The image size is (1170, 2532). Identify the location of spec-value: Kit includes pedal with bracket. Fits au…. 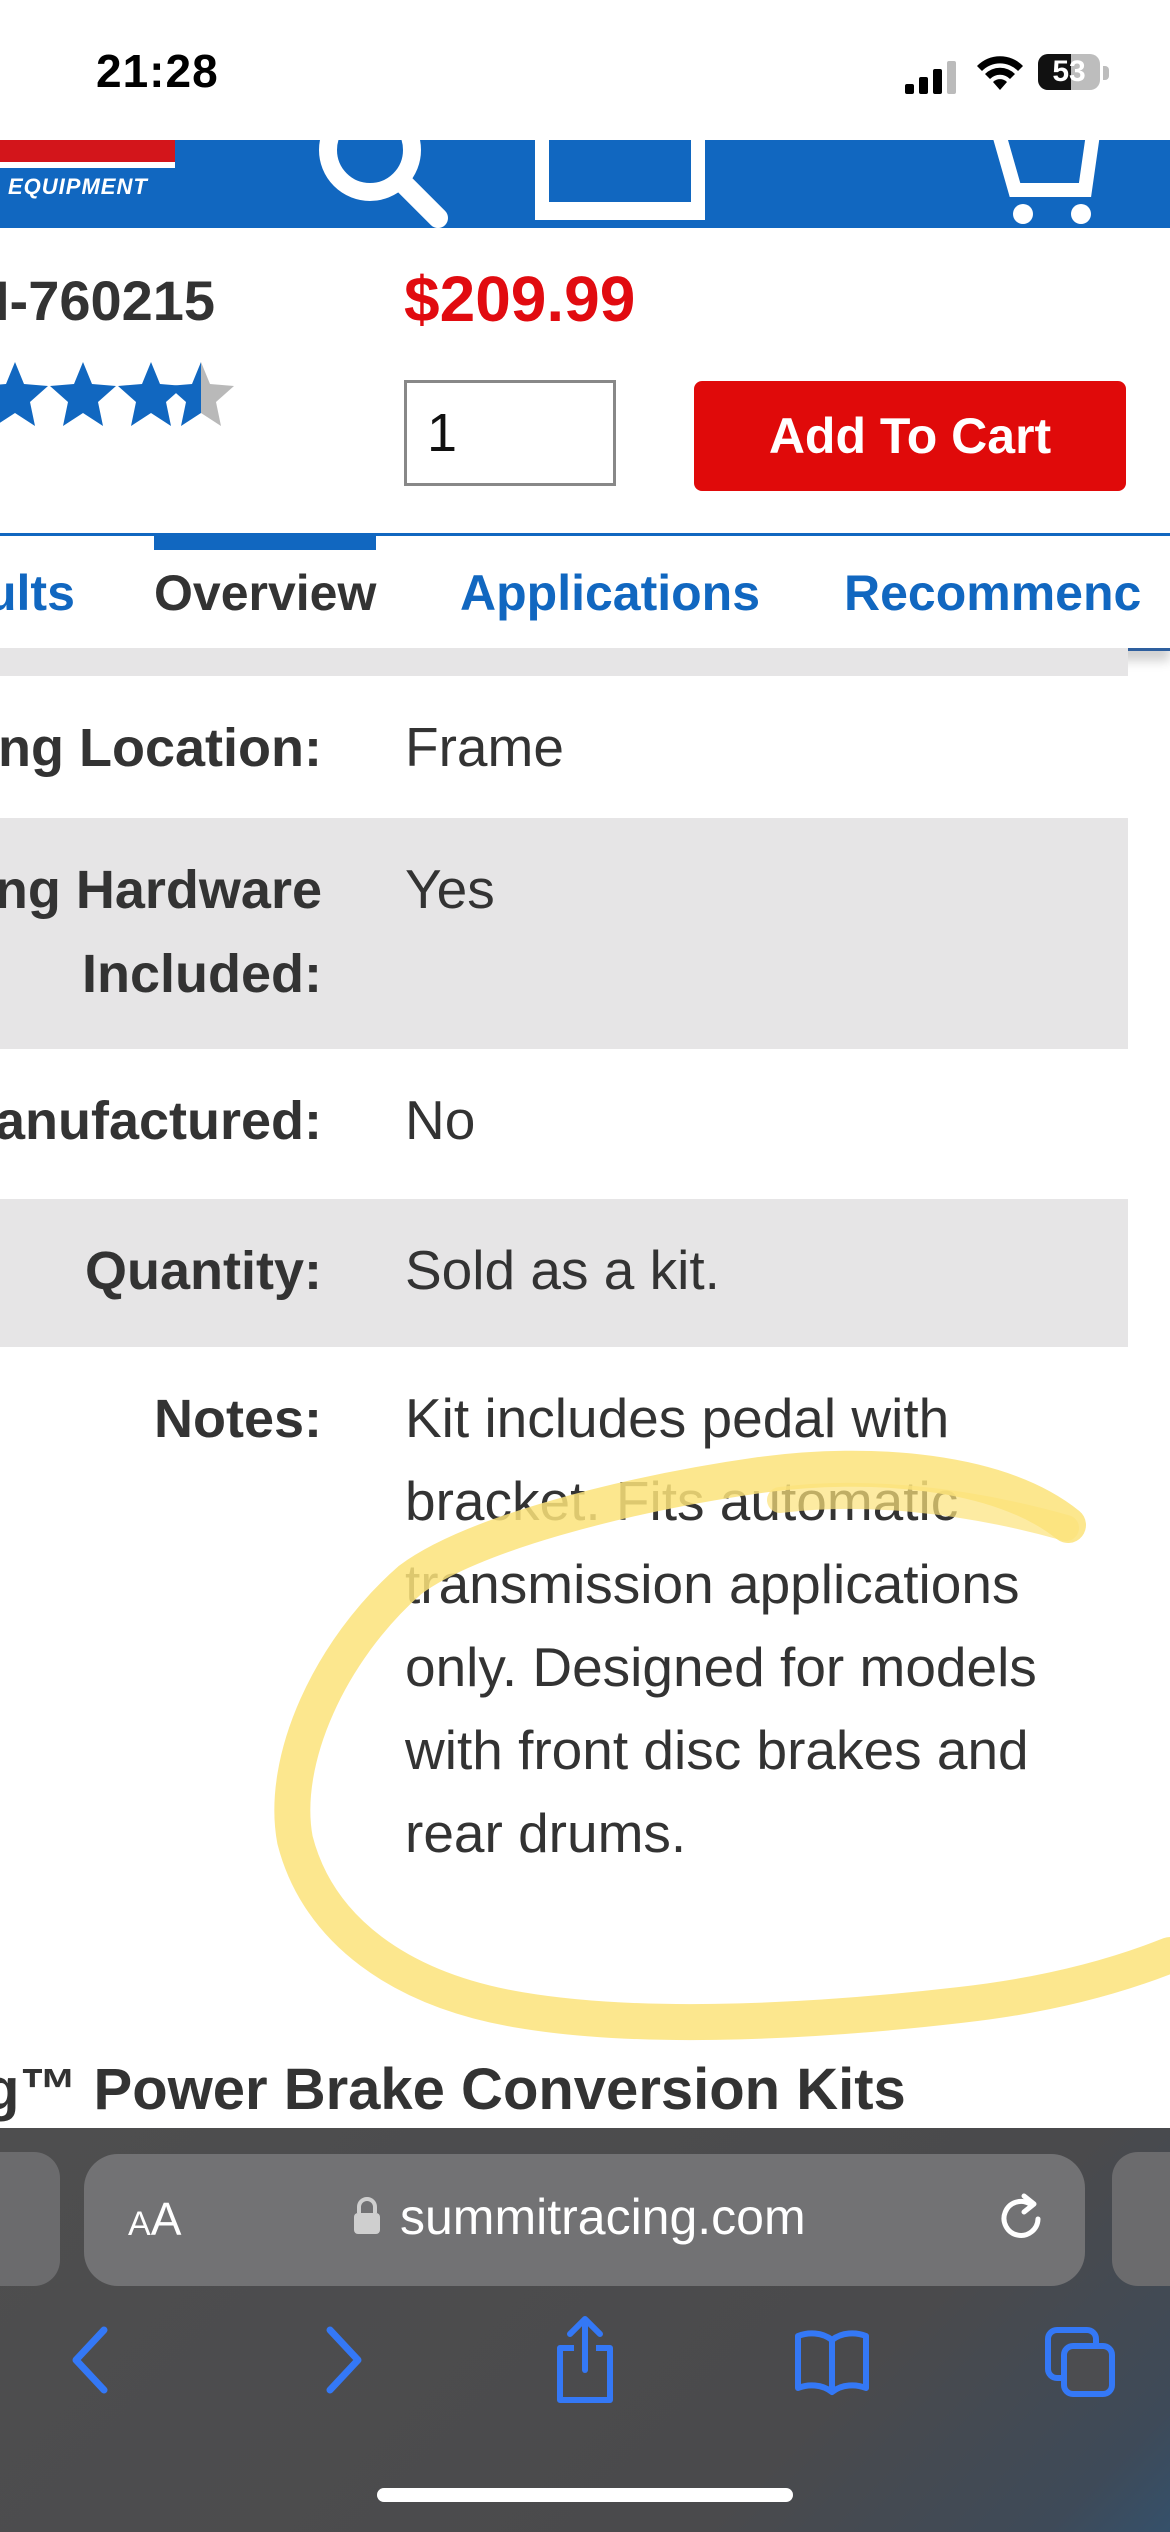
(721, 1625).